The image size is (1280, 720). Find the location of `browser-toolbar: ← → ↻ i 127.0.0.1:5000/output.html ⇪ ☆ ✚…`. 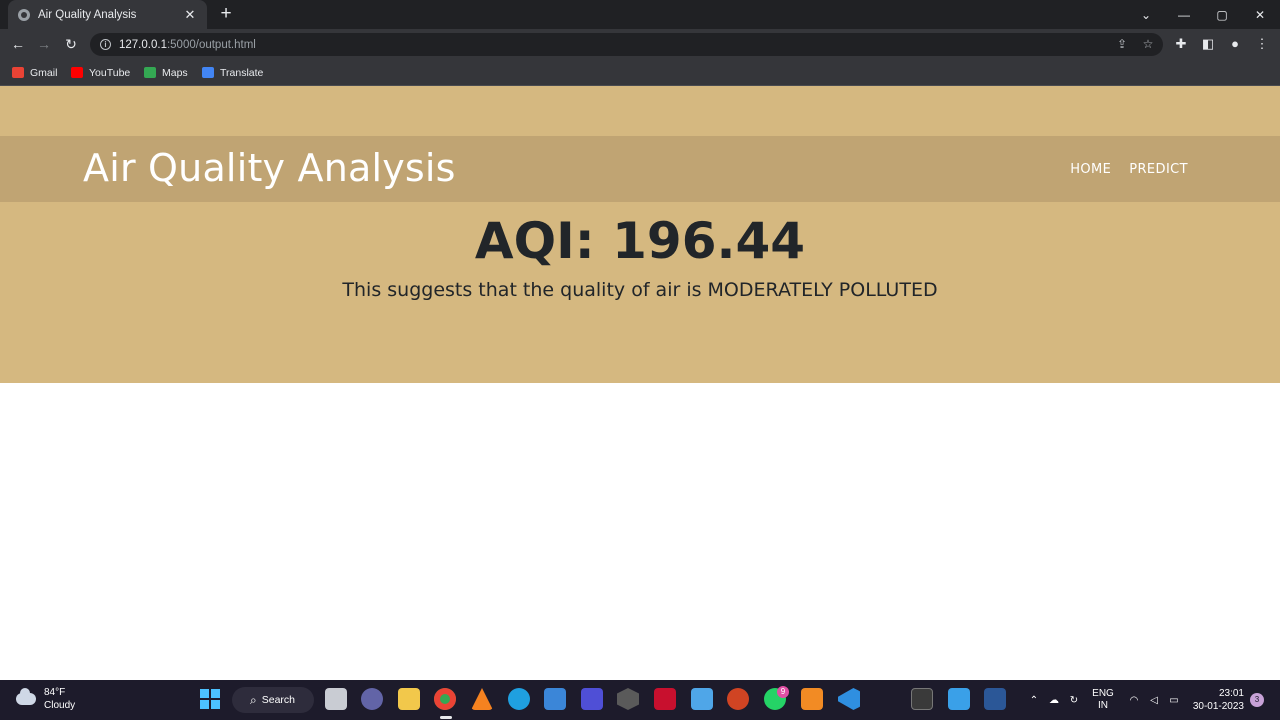

browser-toolbar: ← → ↻ i 127.0.0.1:5000/output.html ⇪ ☆ ✚… is located at coordinates (640, 44).